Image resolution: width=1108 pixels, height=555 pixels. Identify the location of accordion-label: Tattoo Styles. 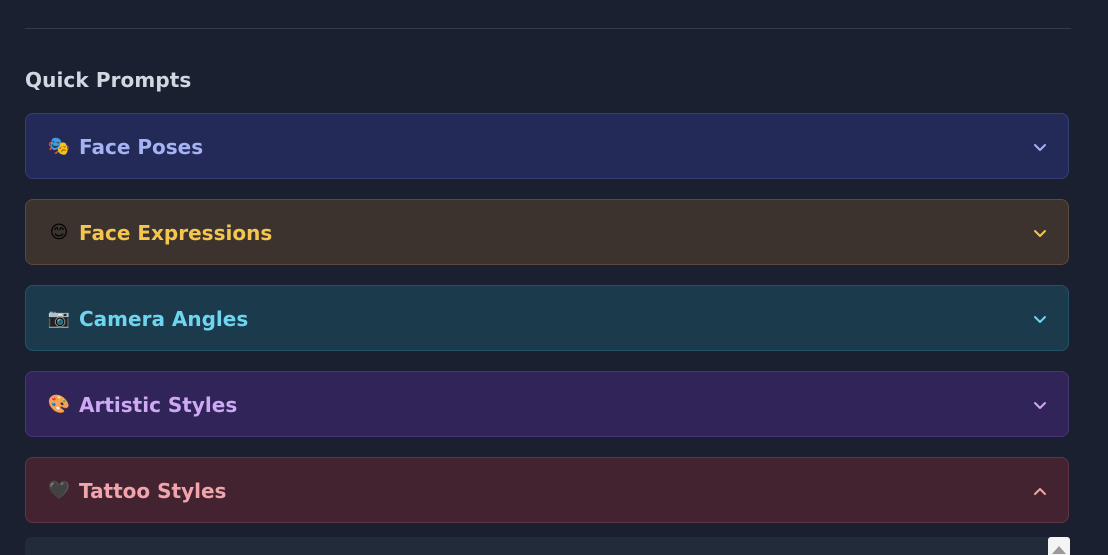
(153, 491).